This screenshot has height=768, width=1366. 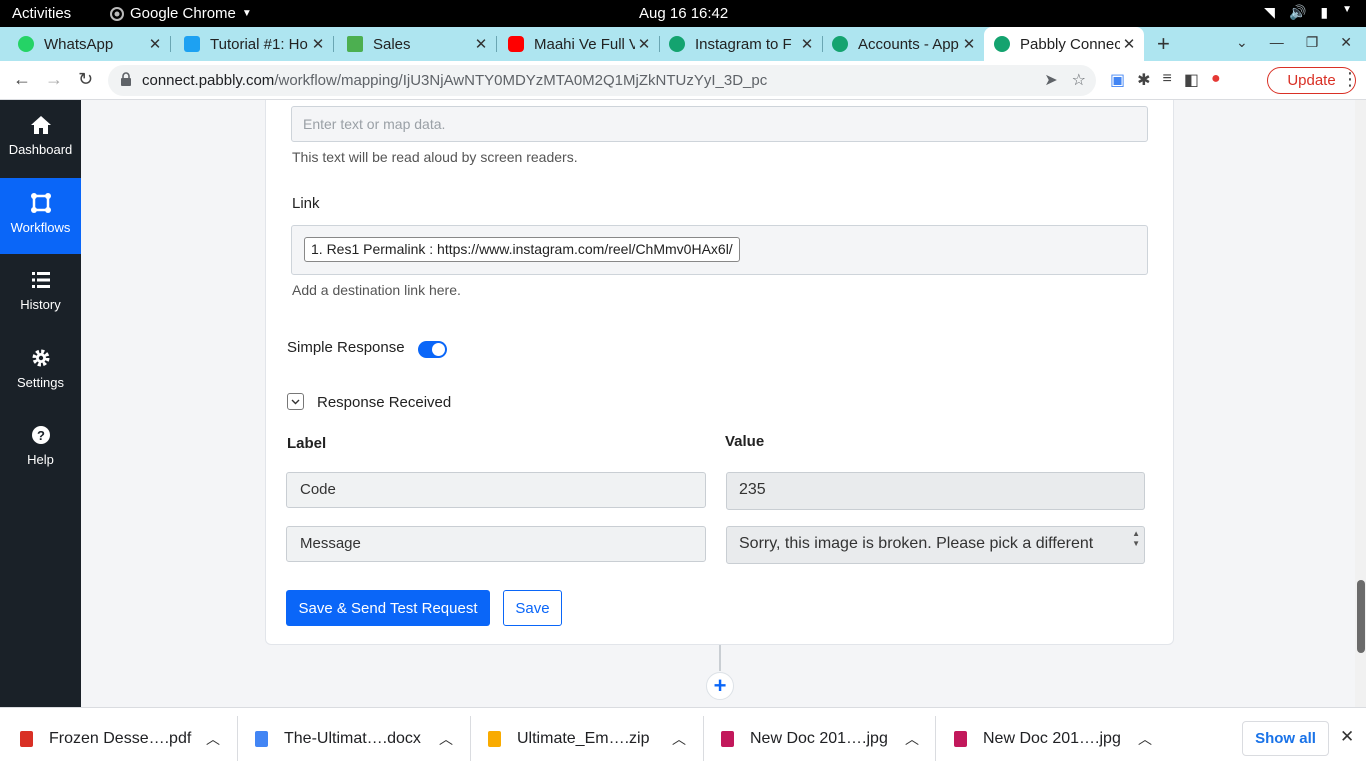 I want to click on media-icon: ≡, so click(x=1167, y=80).